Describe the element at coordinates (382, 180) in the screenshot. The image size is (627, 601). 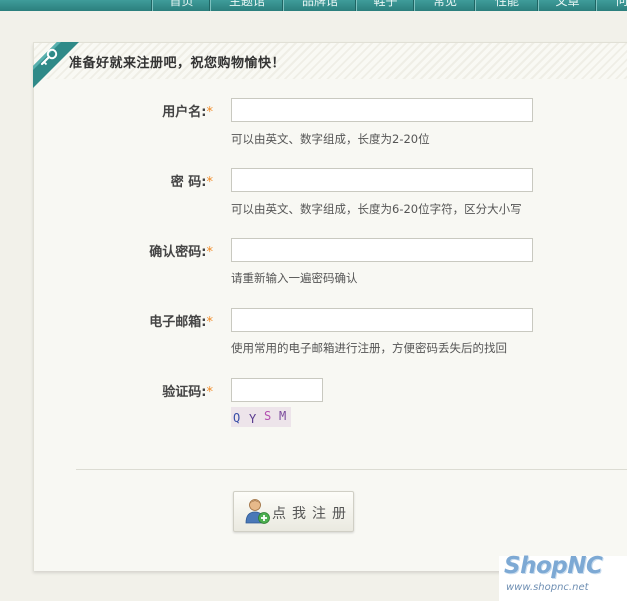
I see `password-input` at that location.